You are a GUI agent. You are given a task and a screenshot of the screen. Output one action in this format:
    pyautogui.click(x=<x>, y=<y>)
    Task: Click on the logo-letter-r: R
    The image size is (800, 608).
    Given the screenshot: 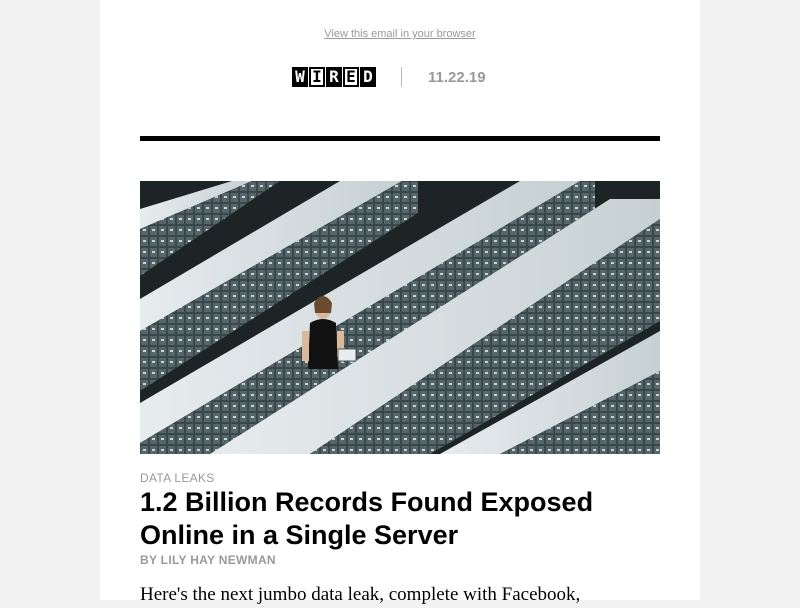 What is the action you would take?
    pyautogui.click(x=334, y=77)
    